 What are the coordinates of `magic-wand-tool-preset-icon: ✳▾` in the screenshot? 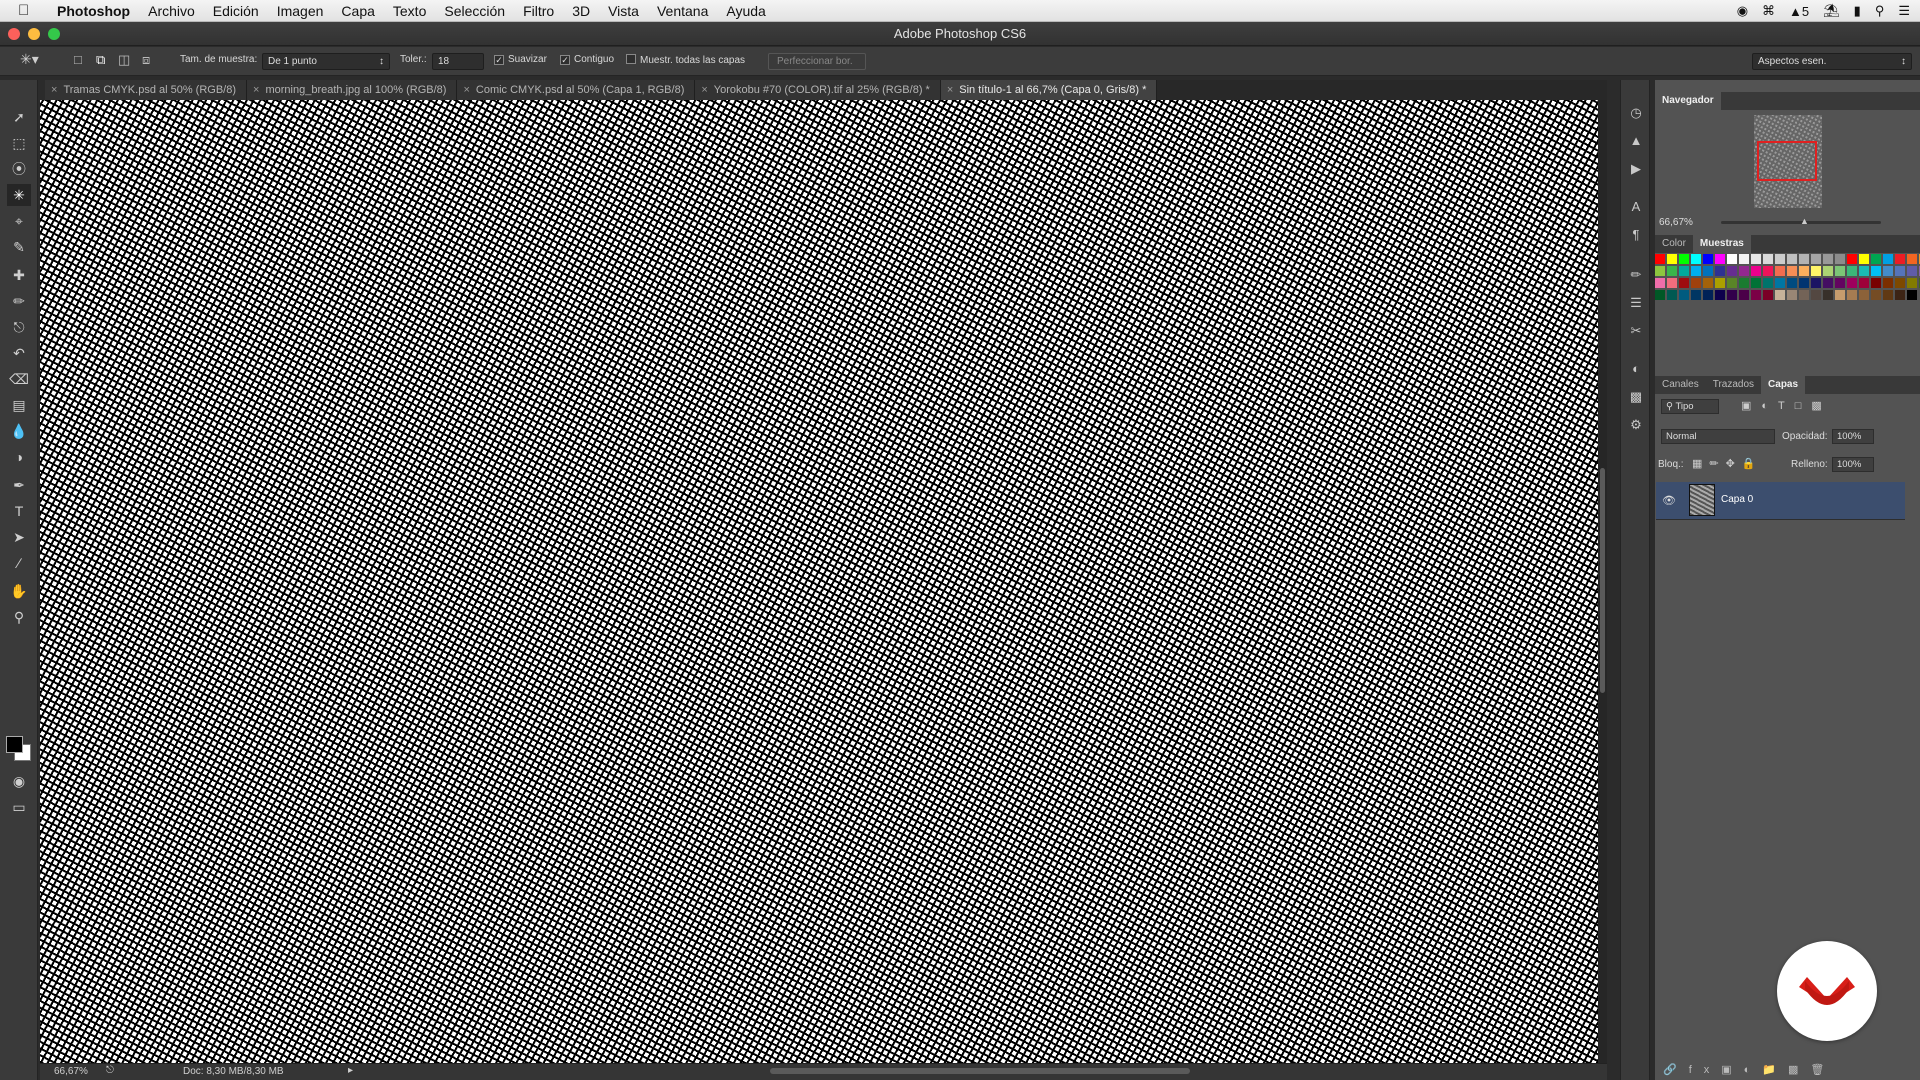 It's located at (29, 59).